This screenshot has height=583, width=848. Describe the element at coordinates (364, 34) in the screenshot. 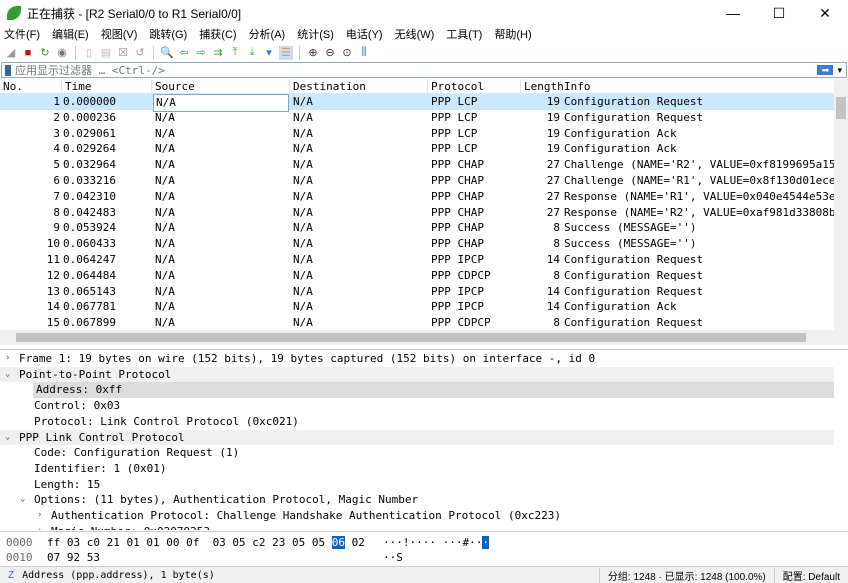

I see `menu-item: 电话(Y)` at that location.